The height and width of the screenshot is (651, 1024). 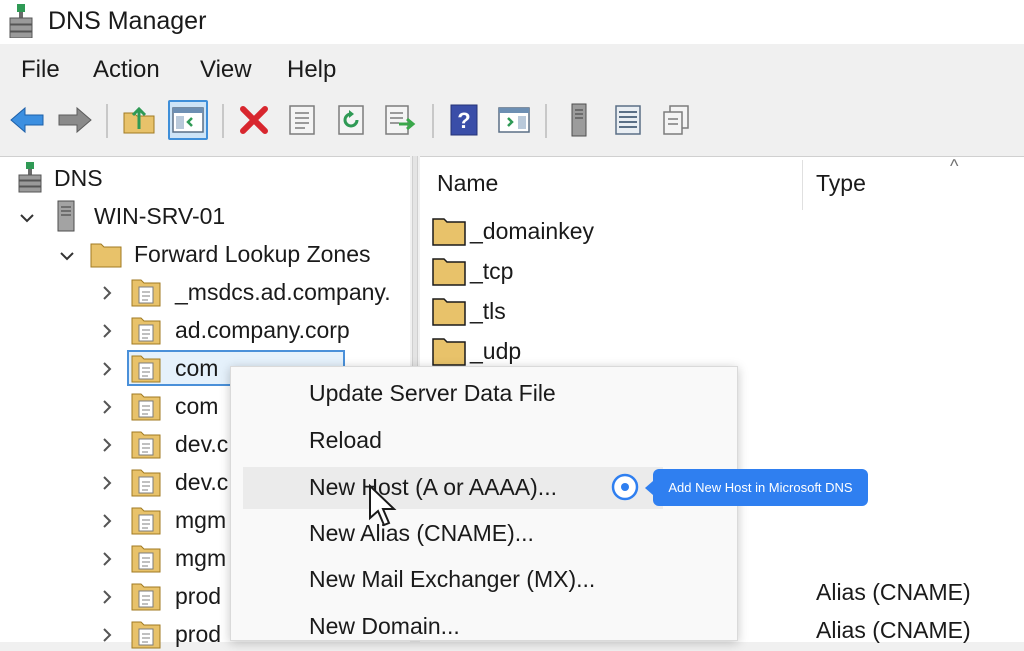 I want to click on list-item-name: _tcp, so click(x=492, y=270).